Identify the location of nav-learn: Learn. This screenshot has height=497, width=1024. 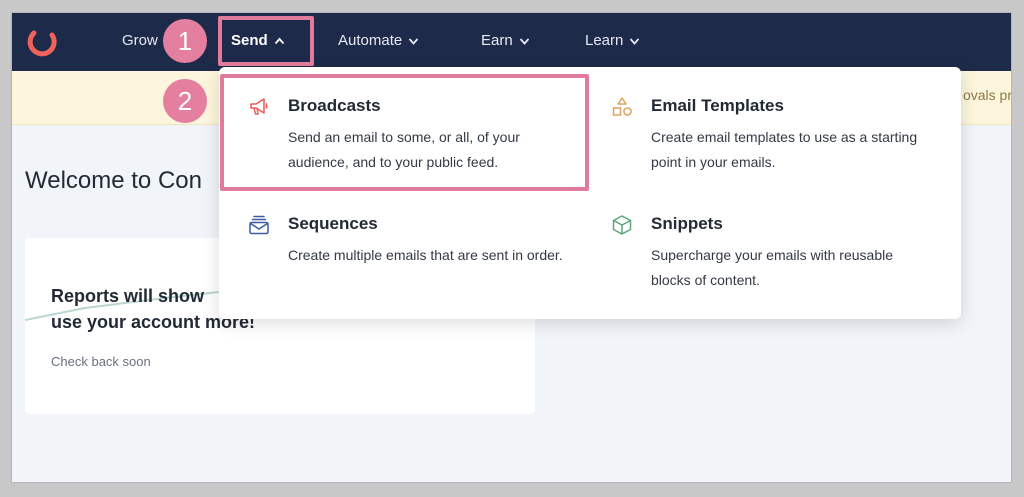
(612, 40).